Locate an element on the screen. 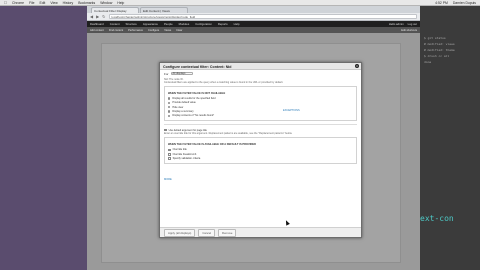  more-link: MORE is located at coordinates (168, 179).